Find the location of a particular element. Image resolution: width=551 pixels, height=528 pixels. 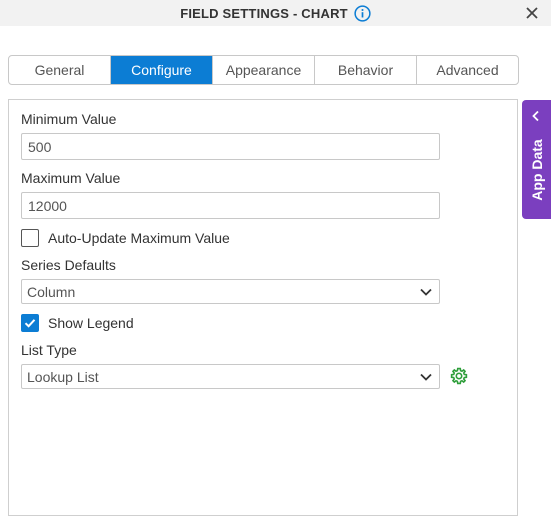

close-icon is located at coordinates (532, 13).